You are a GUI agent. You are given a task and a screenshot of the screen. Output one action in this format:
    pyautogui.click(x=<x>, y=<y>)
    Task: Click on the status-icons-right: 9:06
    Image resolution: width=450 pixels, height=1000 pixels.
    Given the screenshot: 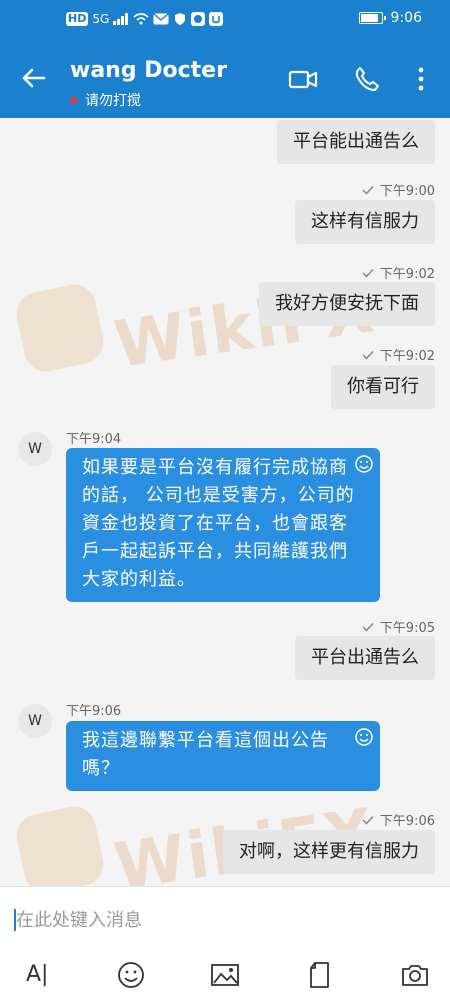 What is the action you would take?
    pyautogui.click(x=390, y=18)
    